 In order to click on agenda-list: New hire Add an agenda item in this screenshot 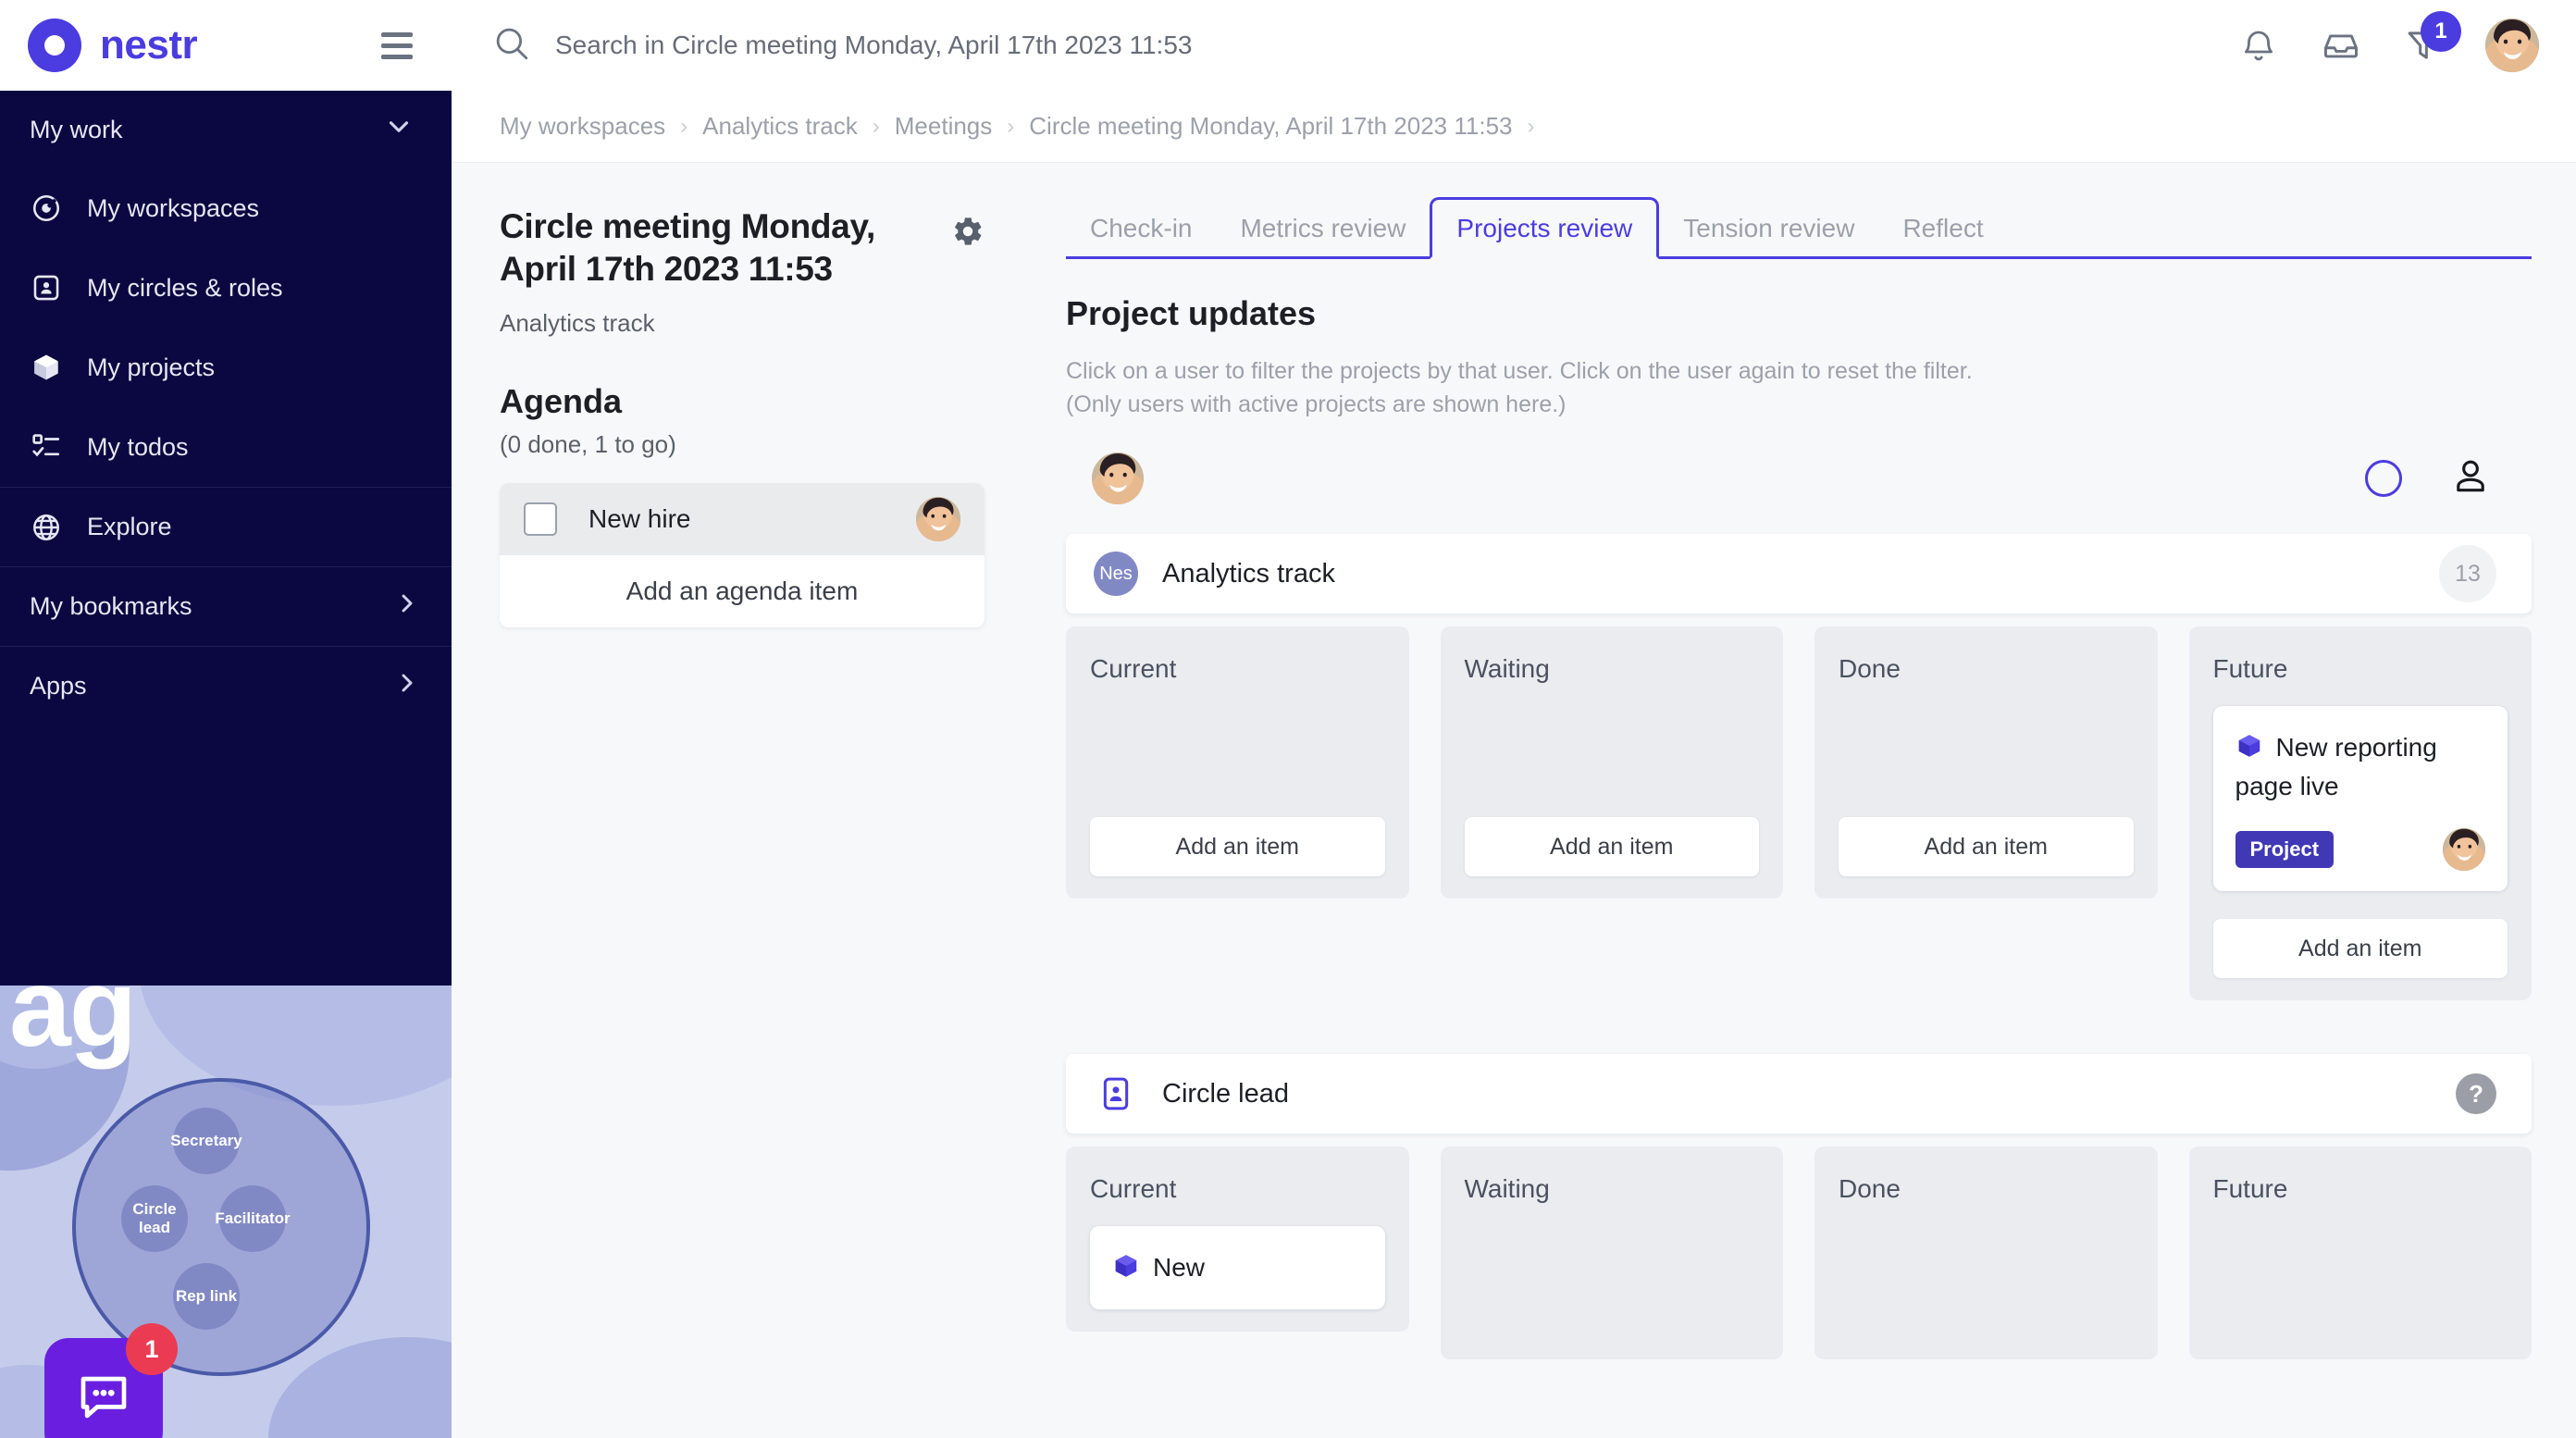, I will do `click(743, 554)`.